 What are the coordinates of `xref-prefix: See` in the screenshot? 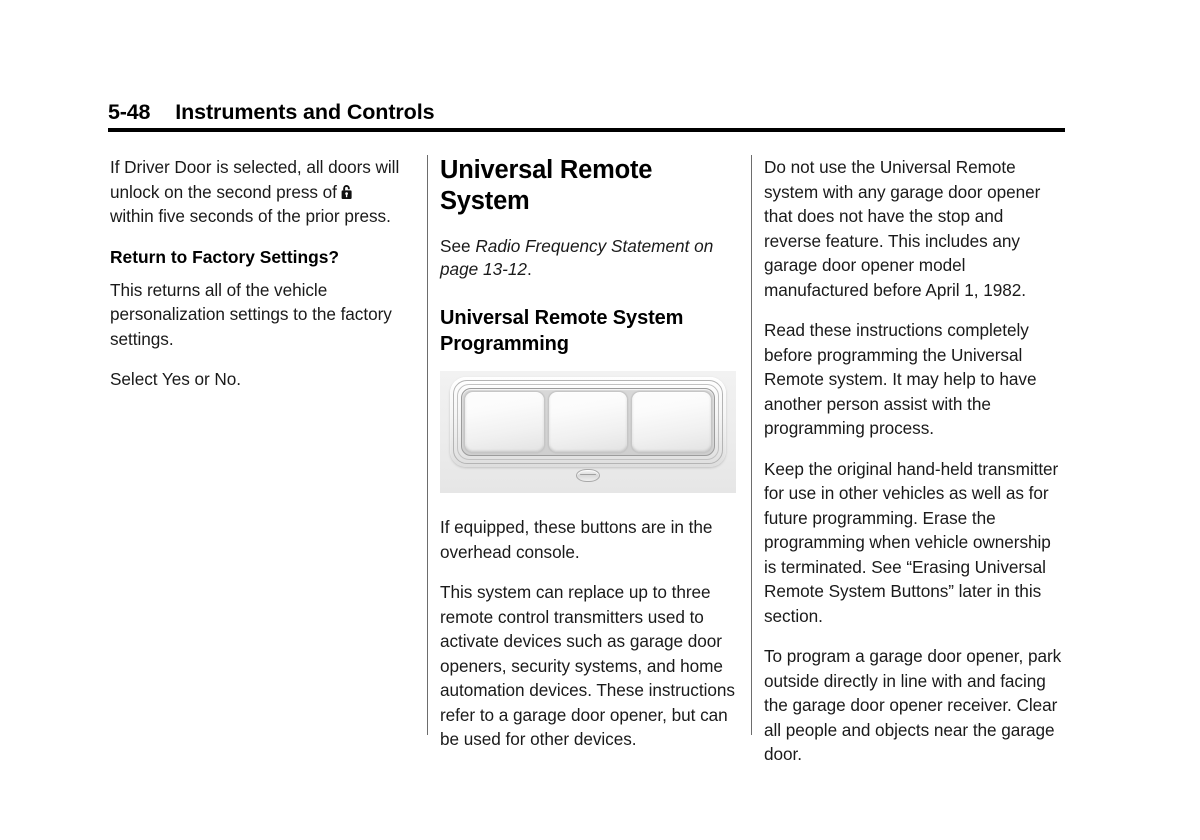 It's located at (458, 246).